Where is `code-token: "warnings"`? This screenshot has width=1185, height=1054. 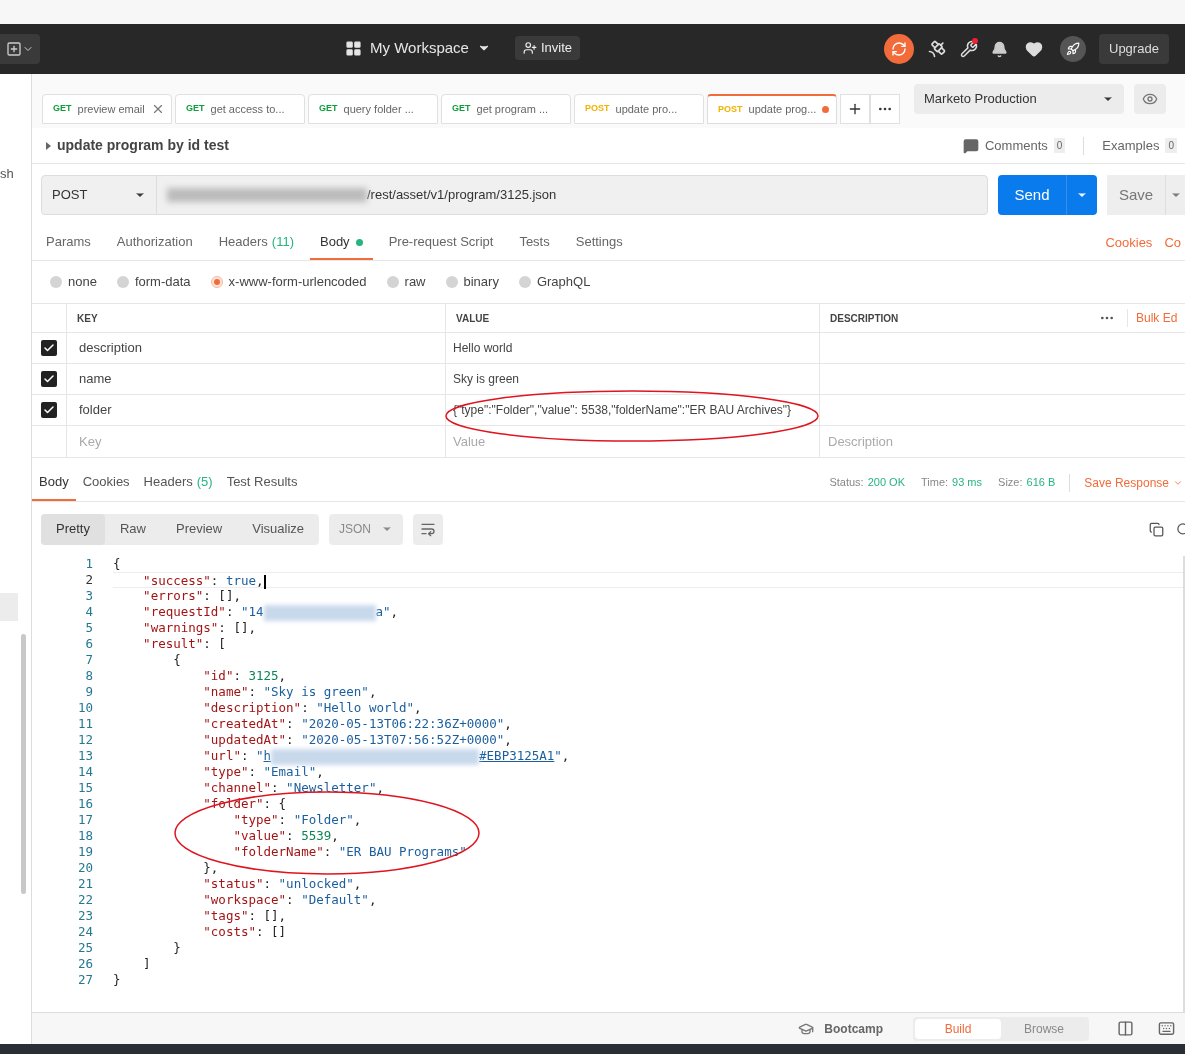
code-token: "warnings" is located at coordinates (180, 627).